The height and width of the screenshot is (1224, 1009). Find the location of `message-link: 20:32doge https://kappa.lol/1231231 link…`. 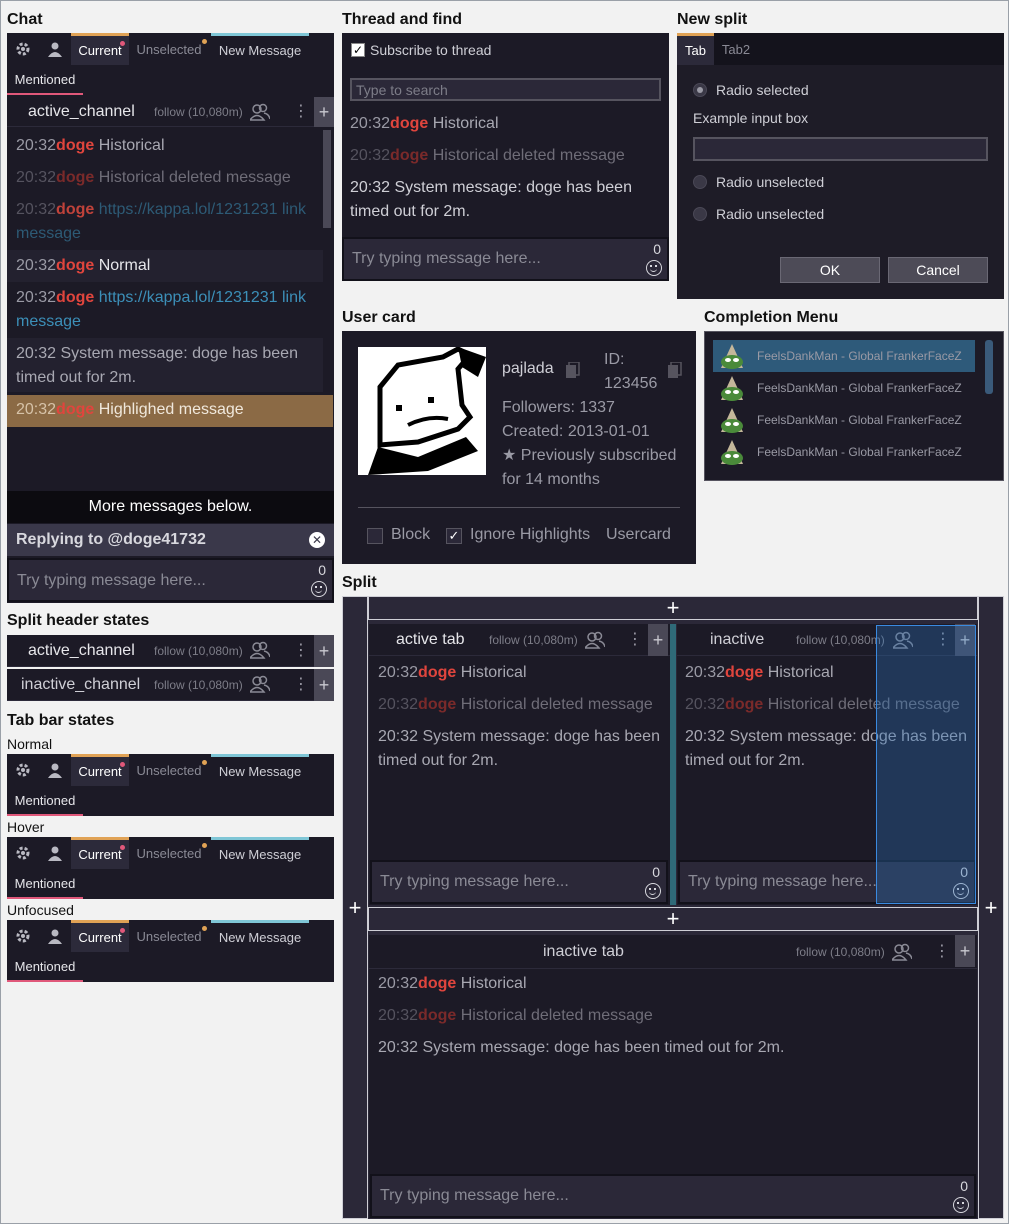

message-link: 20:32doge https://kappa.lol/1231231 link… is located at coordinates (161, 309).